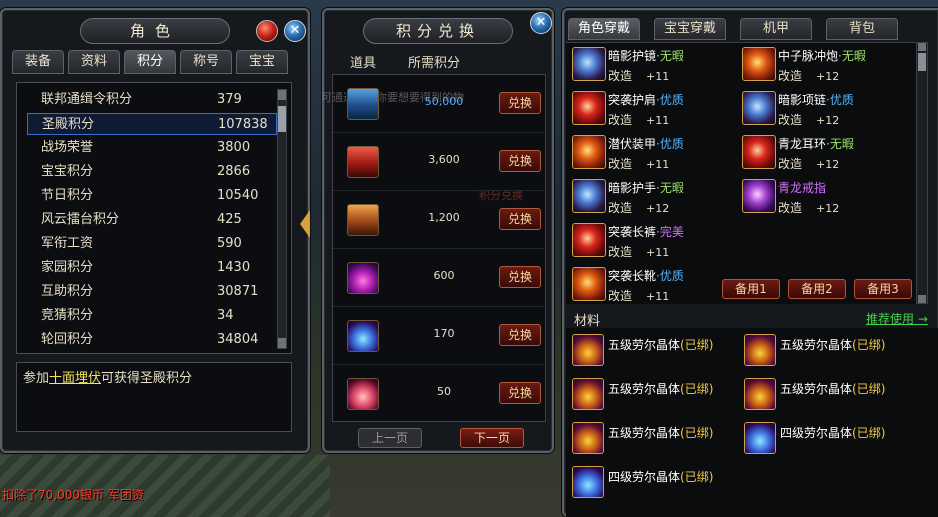  What do you see at coordinates (653, 242) in the screenshot?
I see `equipment-slot: 突袭长裤·完美 改造 +11` at bounding box center [653, 242].